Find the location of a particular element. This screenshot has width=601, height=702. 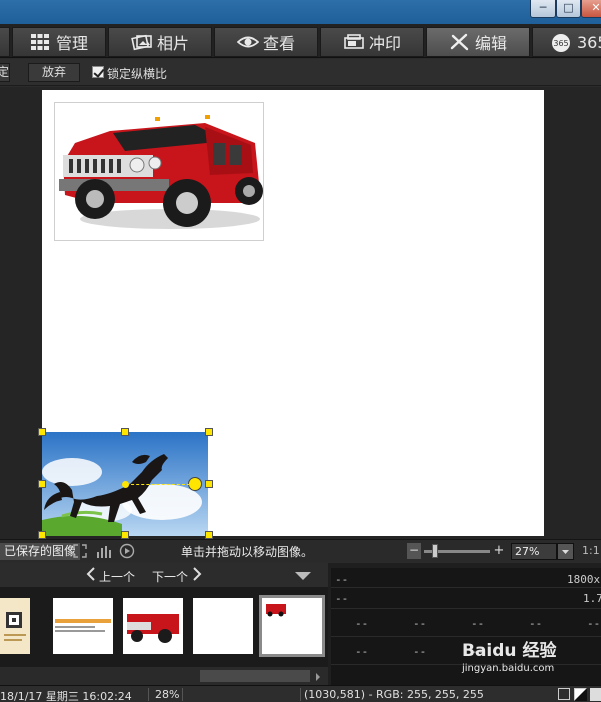

status-datetime: 18/1/17 星期三 16:02:24 is located at coordinates (66, 696).